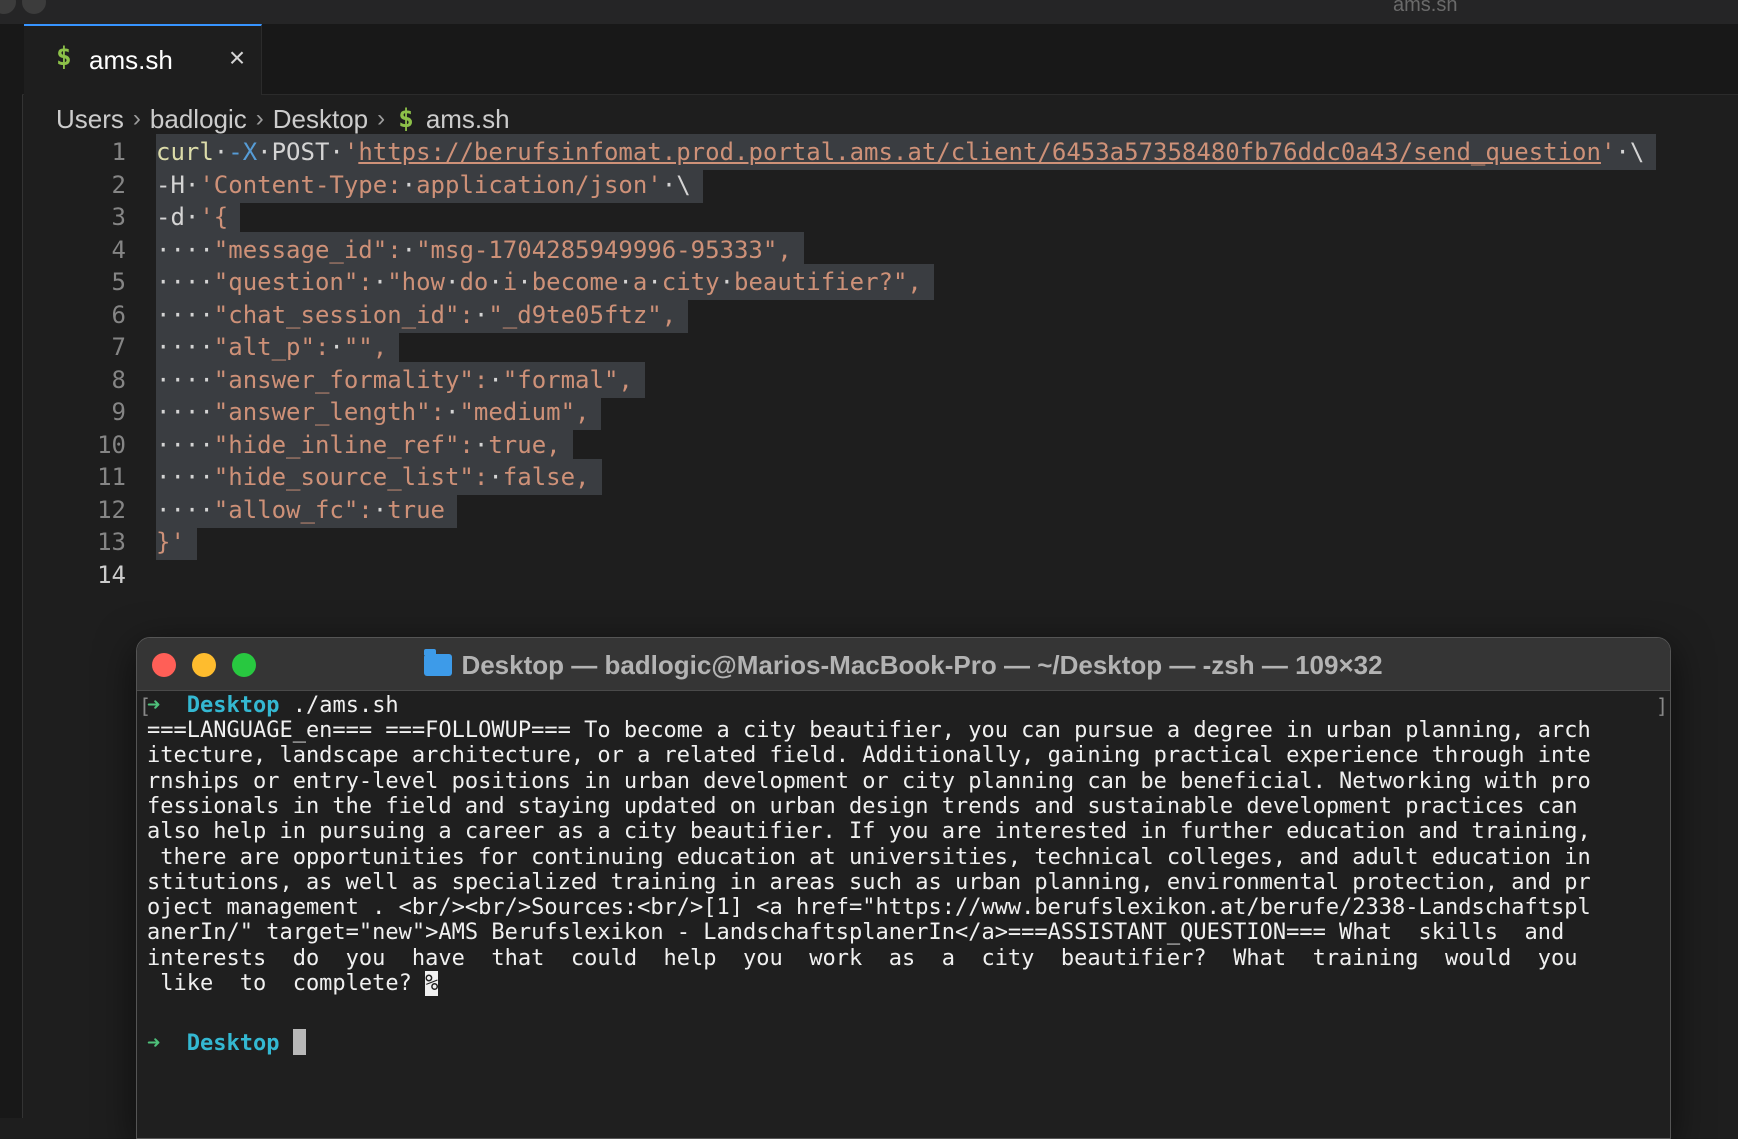 This screenshot has height=1139, width=1738. What do you see at coordinates (880, 542) in the screenshot?
I see `code-line: 13}'` at bounding box center [880, 542].